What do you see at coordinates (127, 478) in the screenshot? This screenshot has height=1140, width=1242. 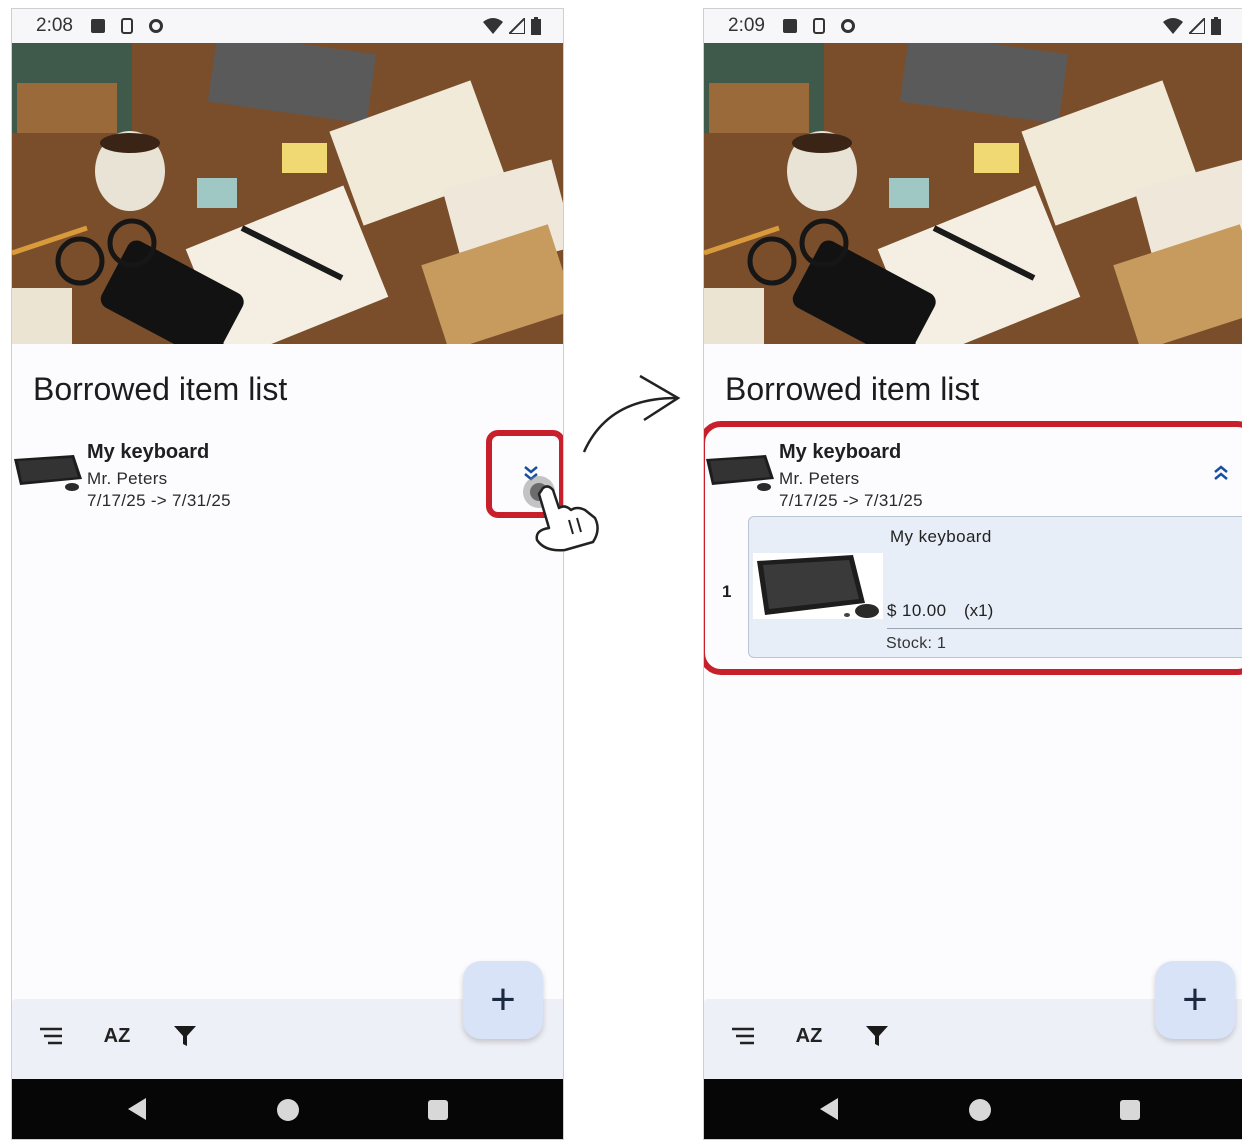 I see `item-owner: Mr. Peters` at bounding box center [127, 478].